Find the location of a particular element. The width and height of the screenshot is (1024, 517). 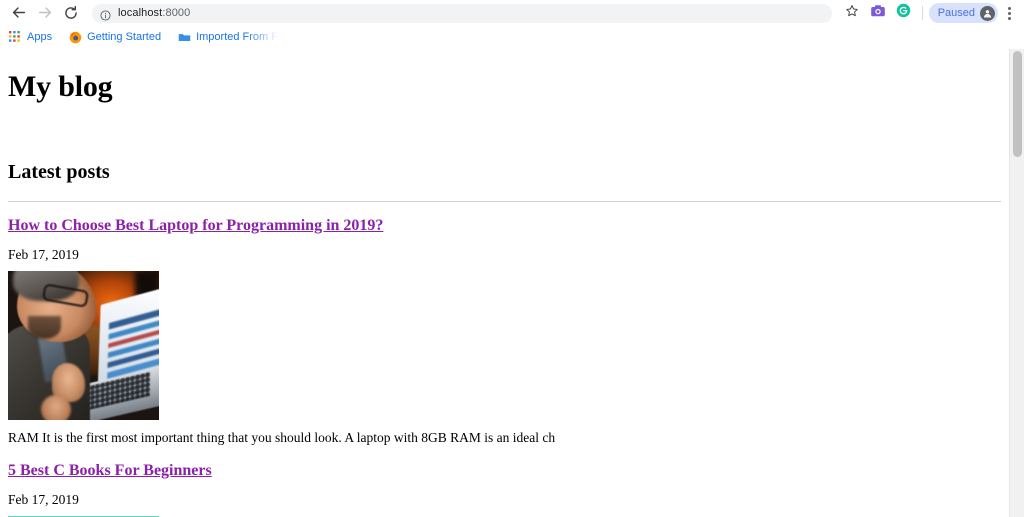

bookmark-item-getting-started: Getting Started is located at coordinates (116, 37).